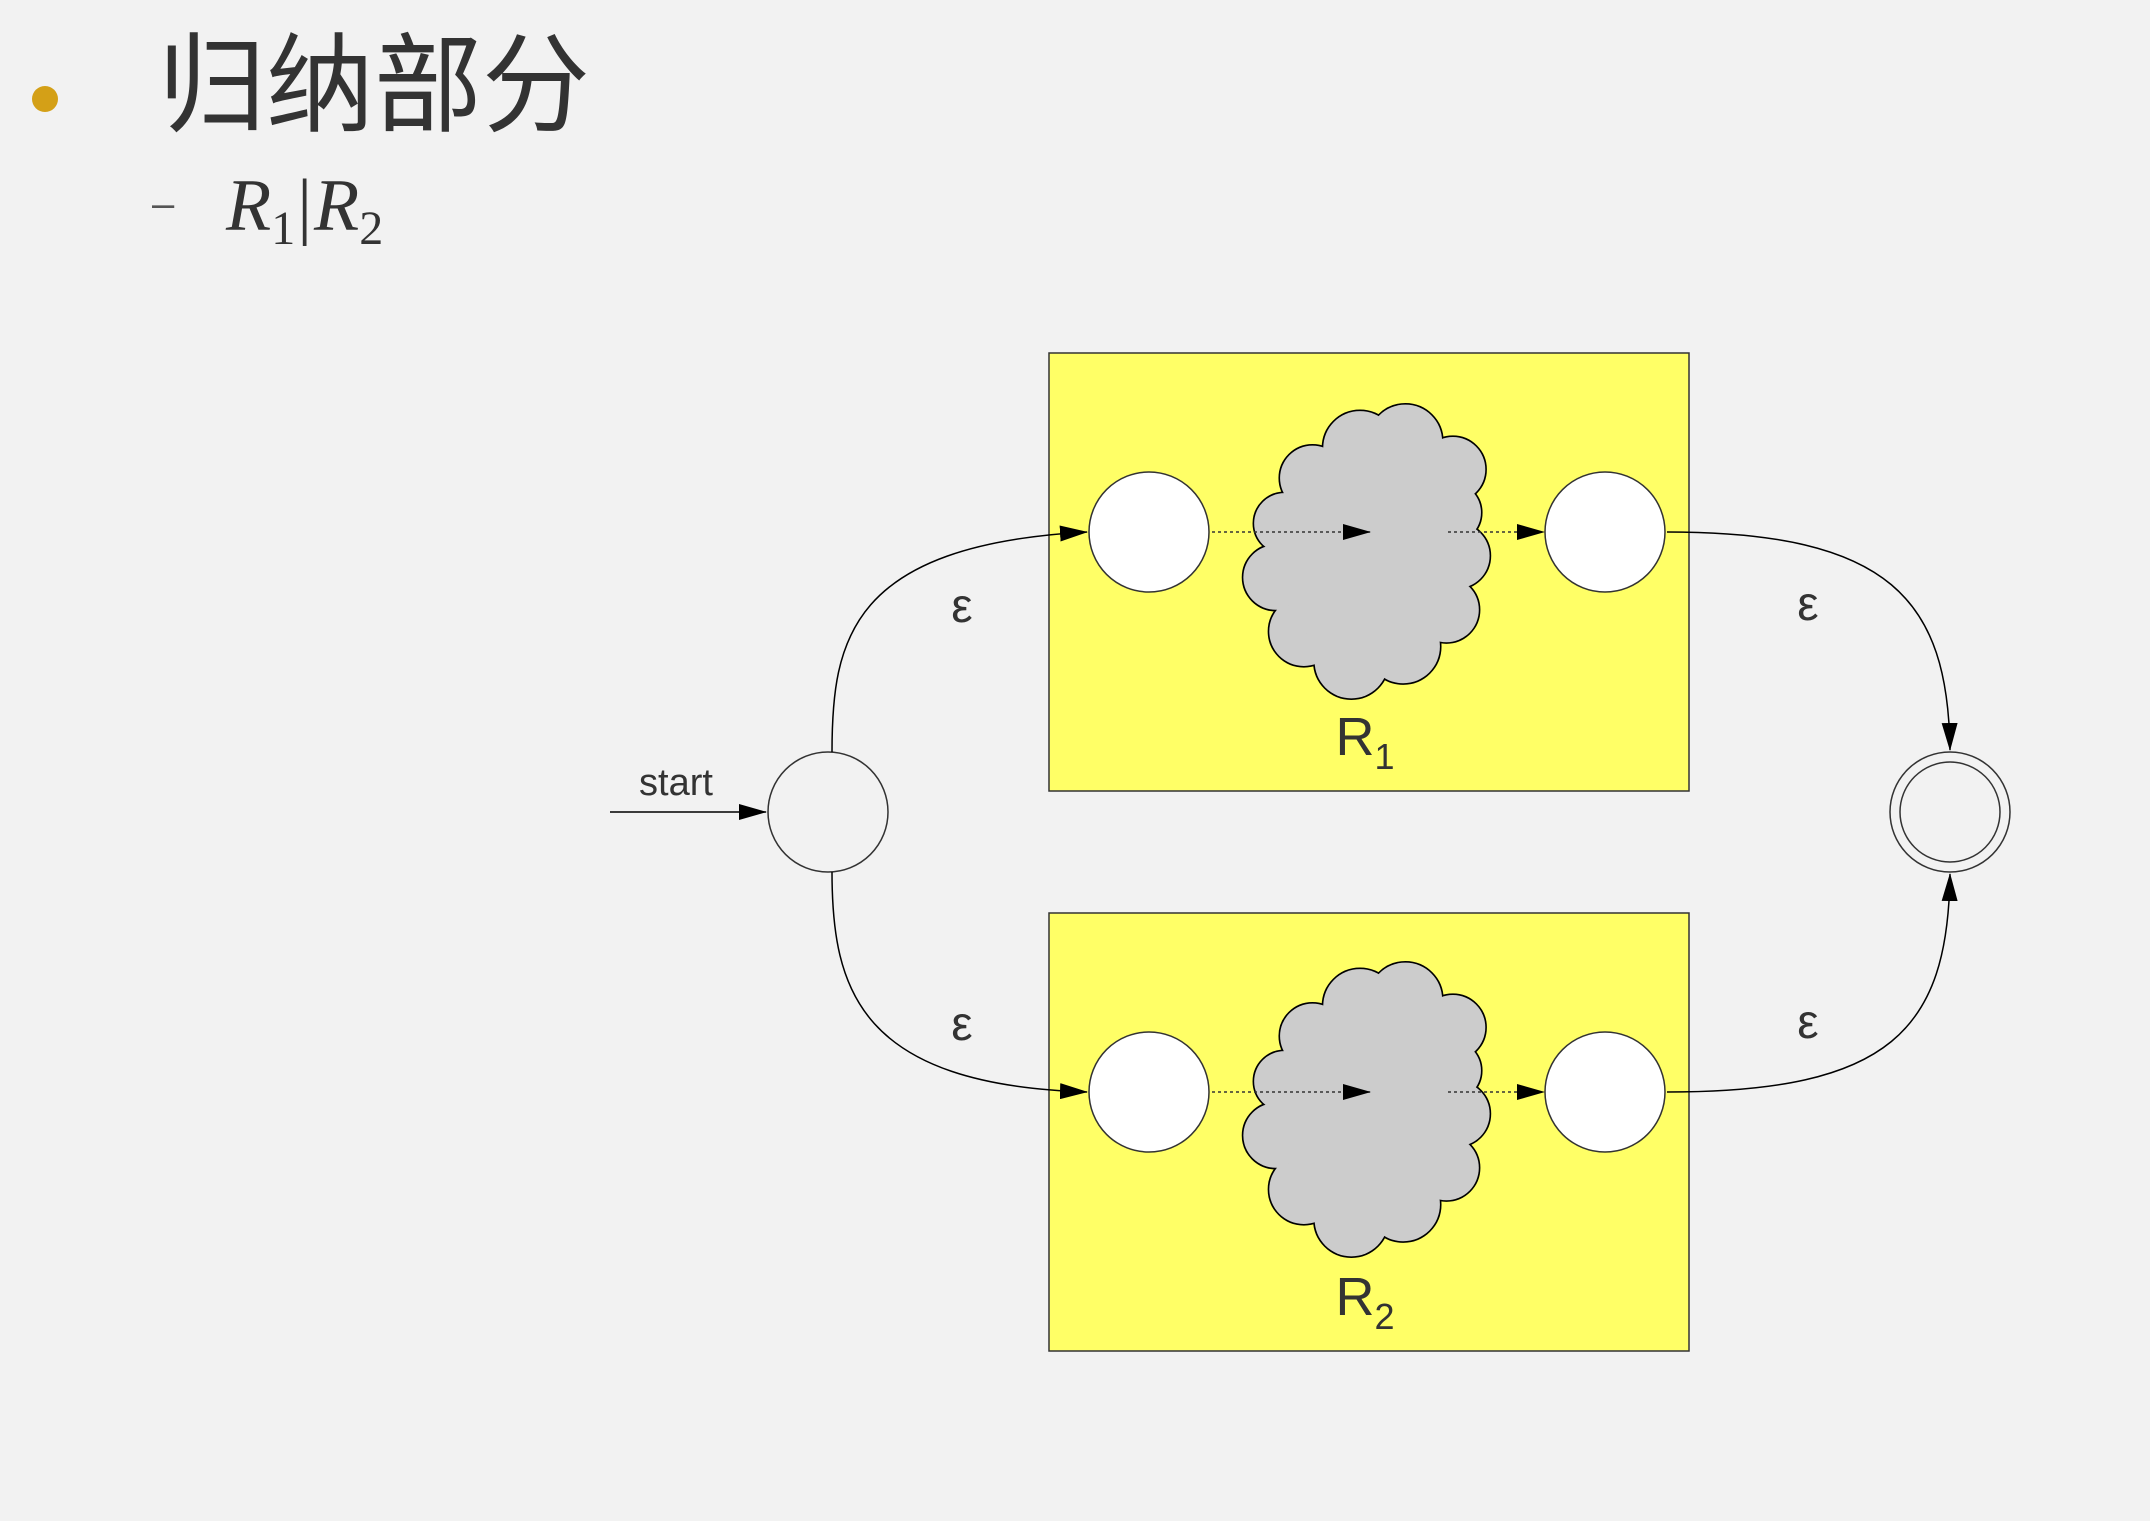 The image size is (2150, 1521). I want to click on epsilon-edge-r1-to-accept, so click(1812, 641).